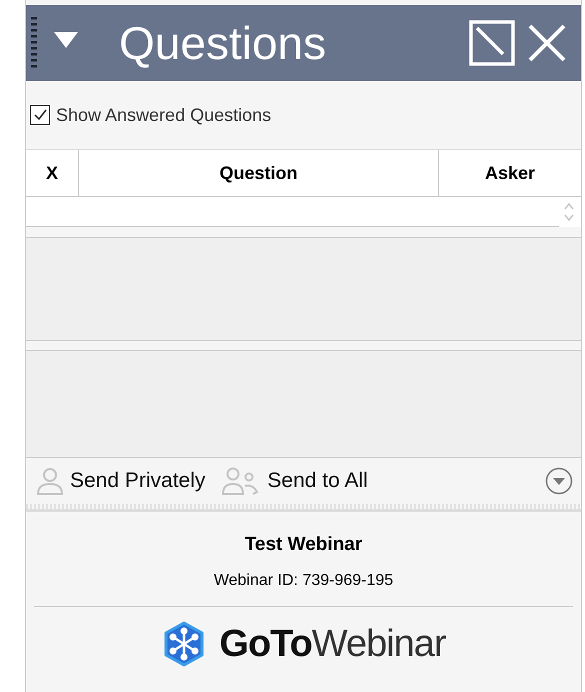  I want to click on show-answered-checkbox, so click(40, 115).